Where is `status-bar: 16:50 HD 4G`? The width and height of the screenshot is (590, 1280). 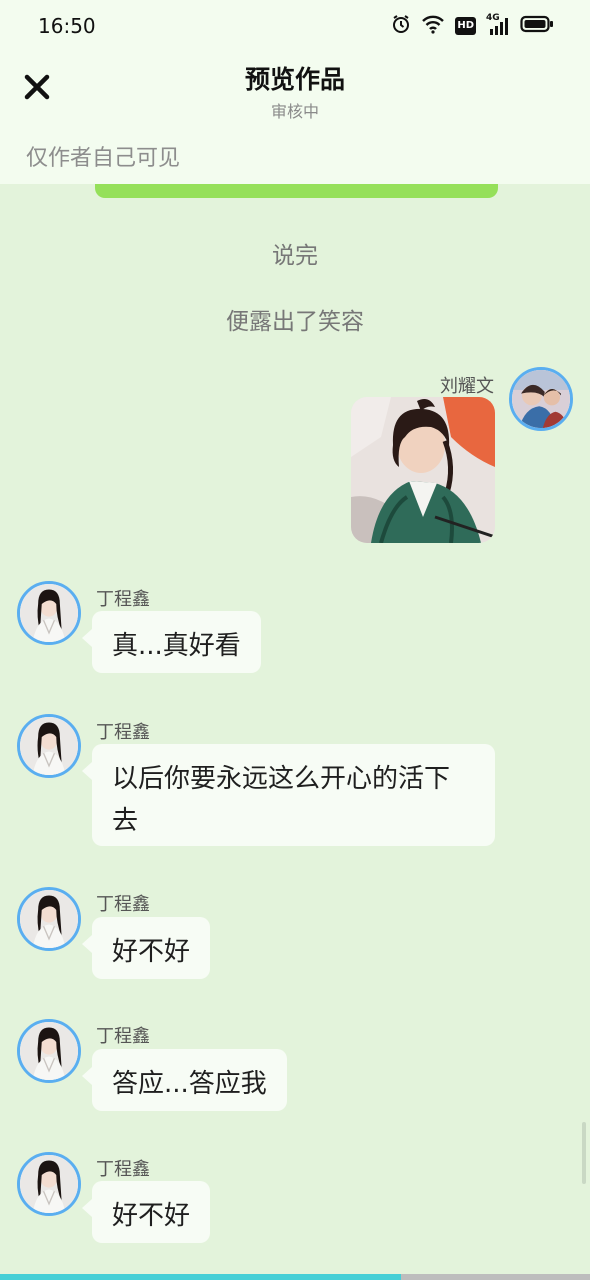 status-bar: 16:50 HD 4G is located at coordinates (295, 26).